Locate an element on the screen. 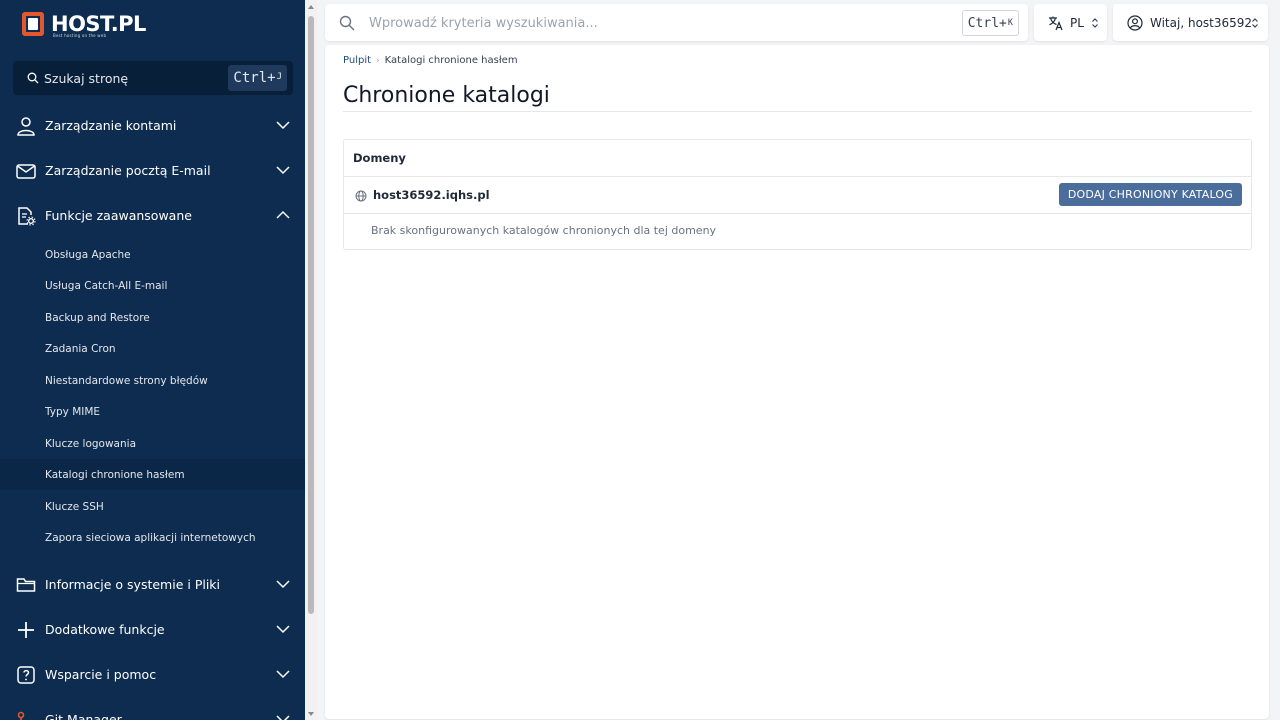  sidebar-subitem-catchall: Usługa Catch-All E-mail is located at coordinates (152, 285).